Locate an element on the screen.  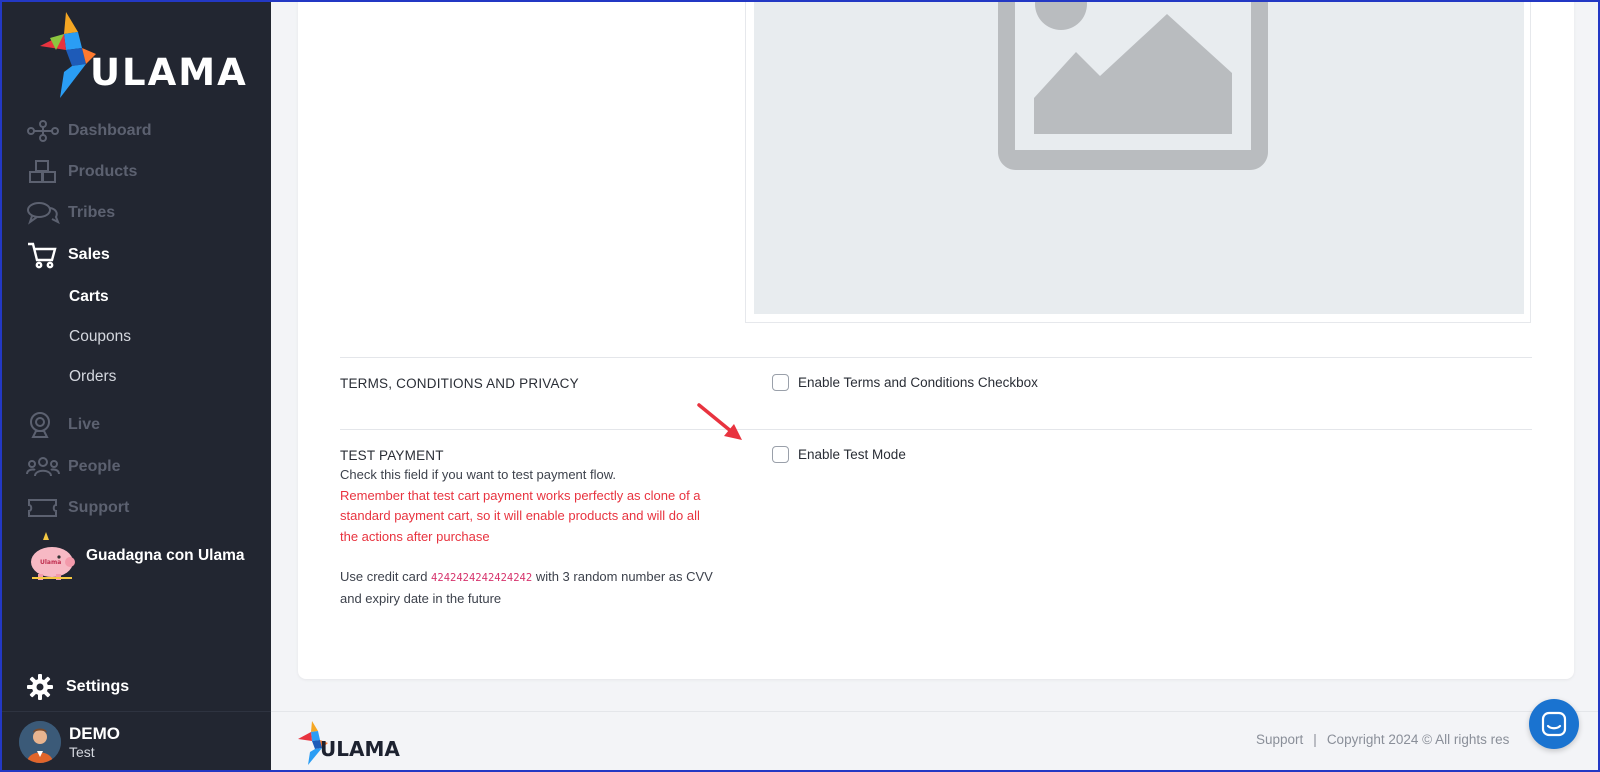
sidebar-item-dashboard: Dashboard is located at coordinates (89, 131).